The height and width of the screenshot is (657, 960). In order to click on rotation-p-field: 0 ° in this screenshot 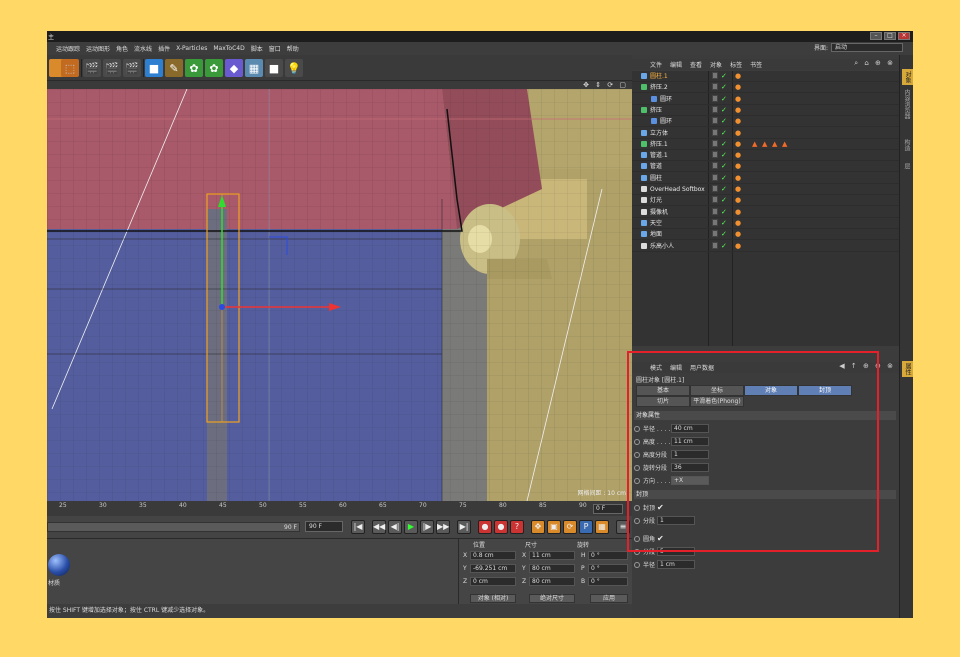, I will do `click(608, 568)`.